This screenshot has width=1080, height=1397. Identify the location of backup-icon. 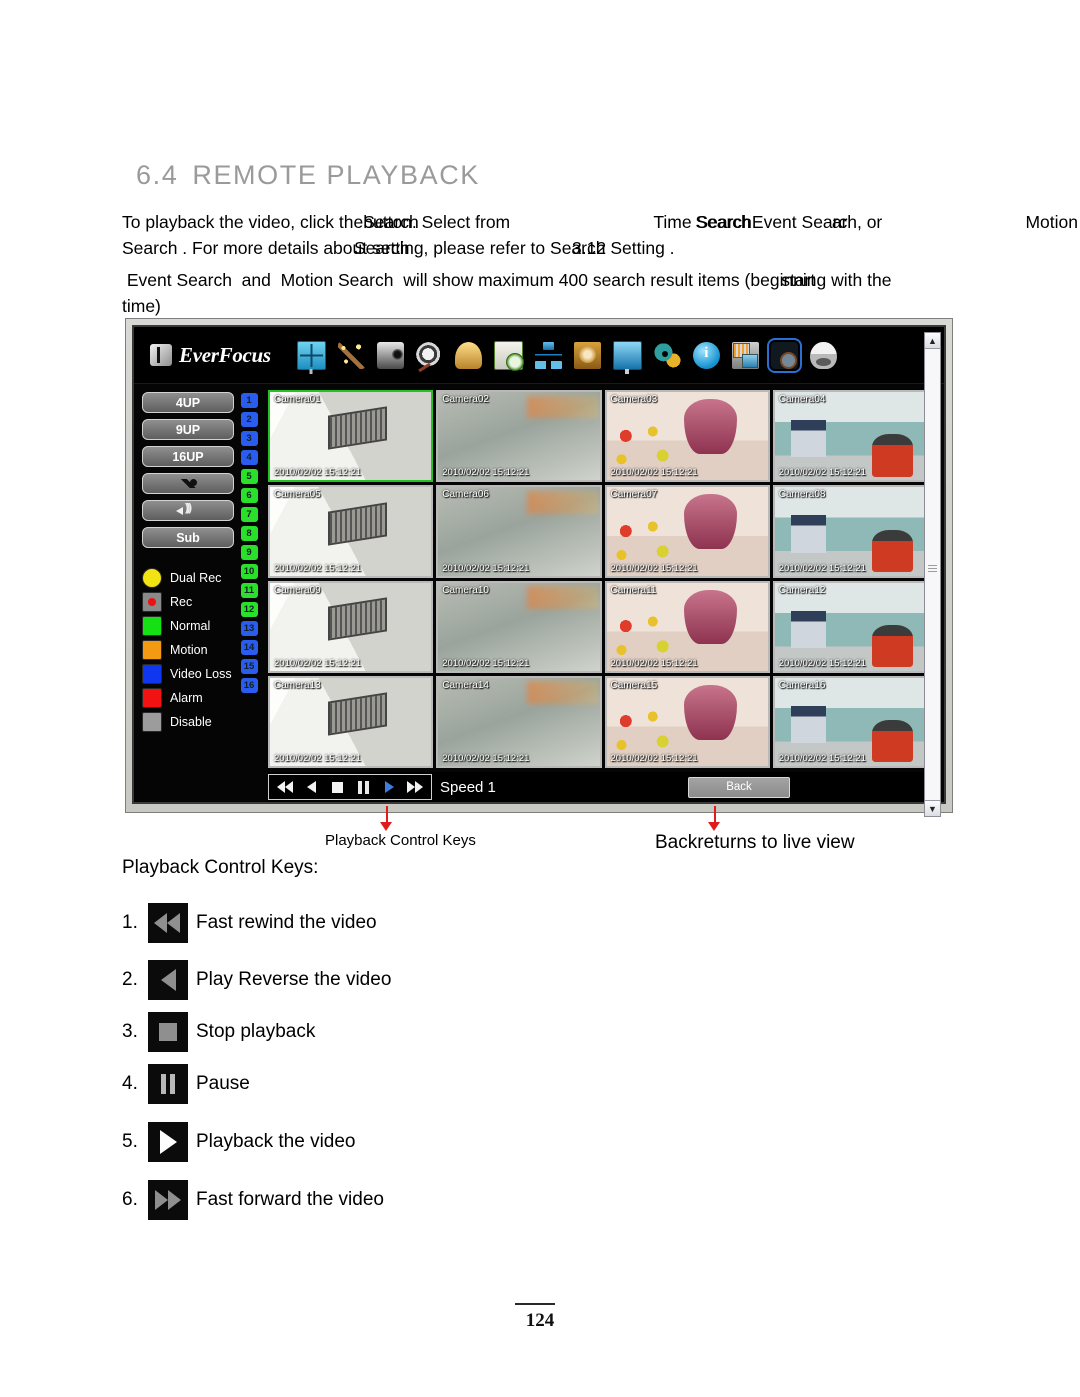
(745, 355).